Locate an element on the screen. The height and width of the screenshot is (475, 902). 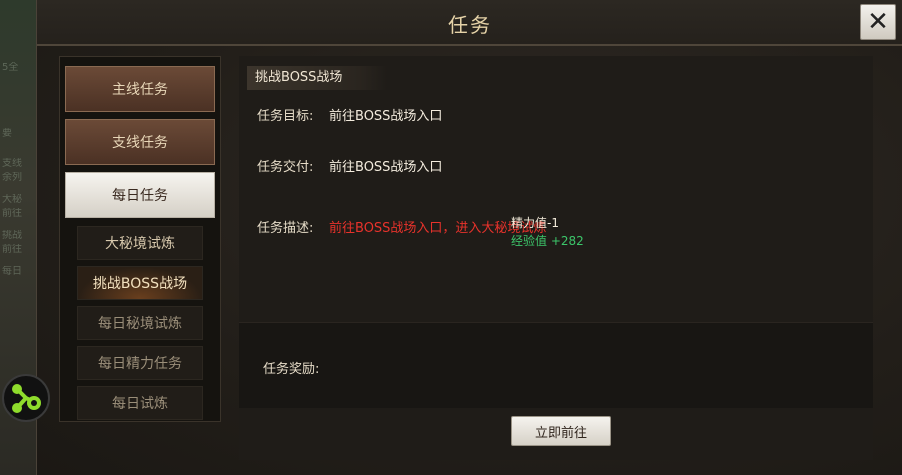
background-text: 要 is located at coordinates (7, 133).